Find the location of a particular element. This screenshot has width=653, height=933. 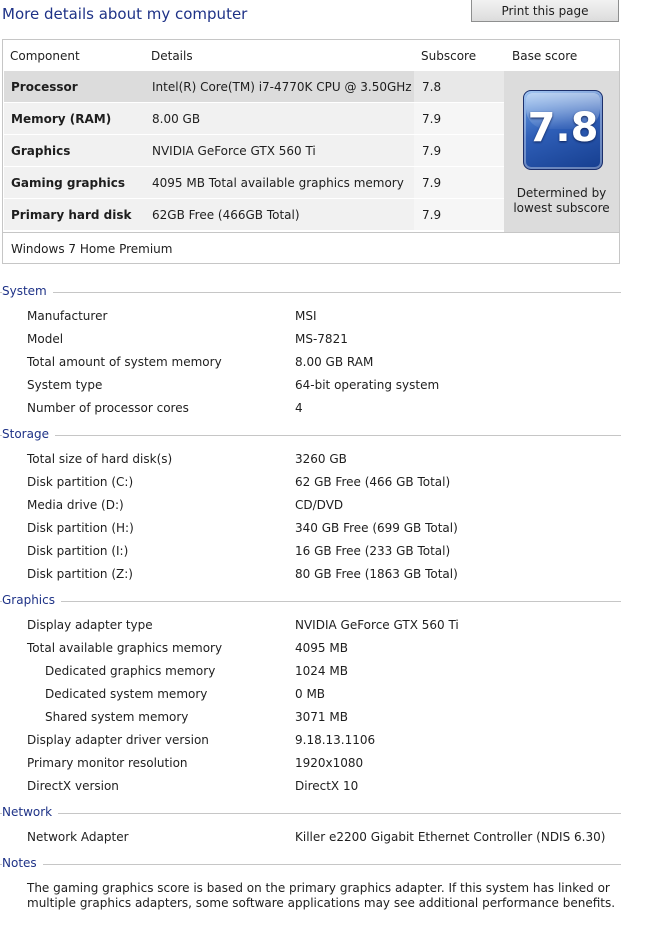

detail-key: Dedicated system memory is located at coordinates (126, 694).